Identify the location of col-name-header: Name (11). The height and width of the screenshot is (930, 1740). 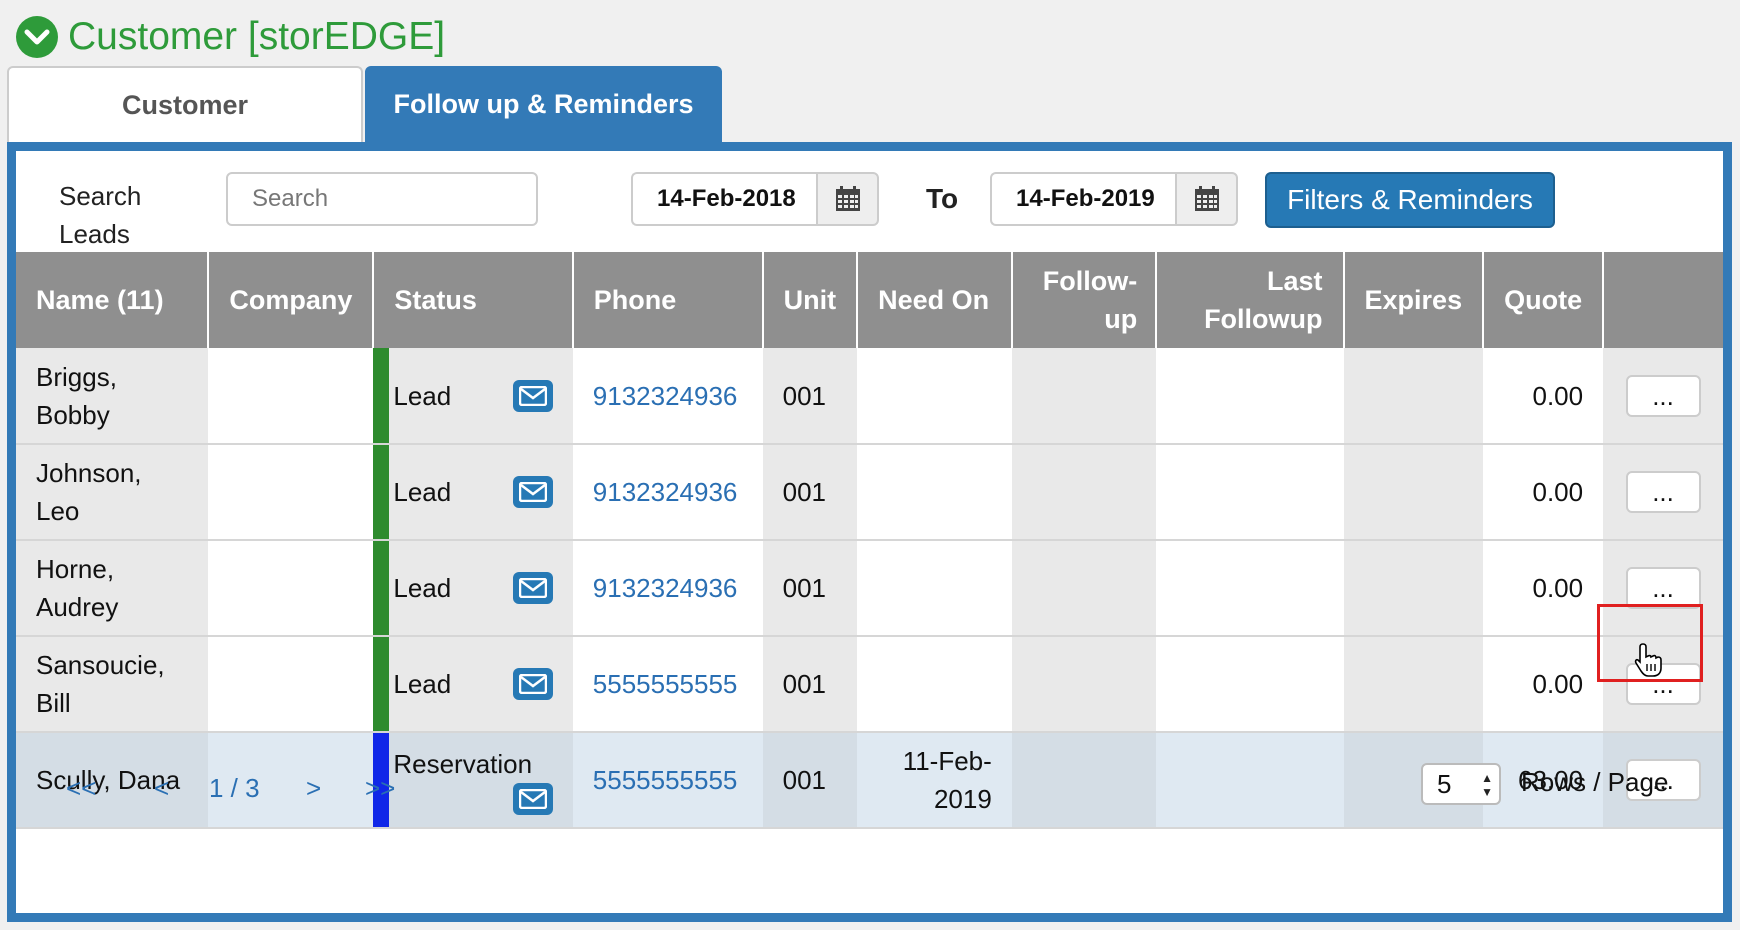
(113, 300).